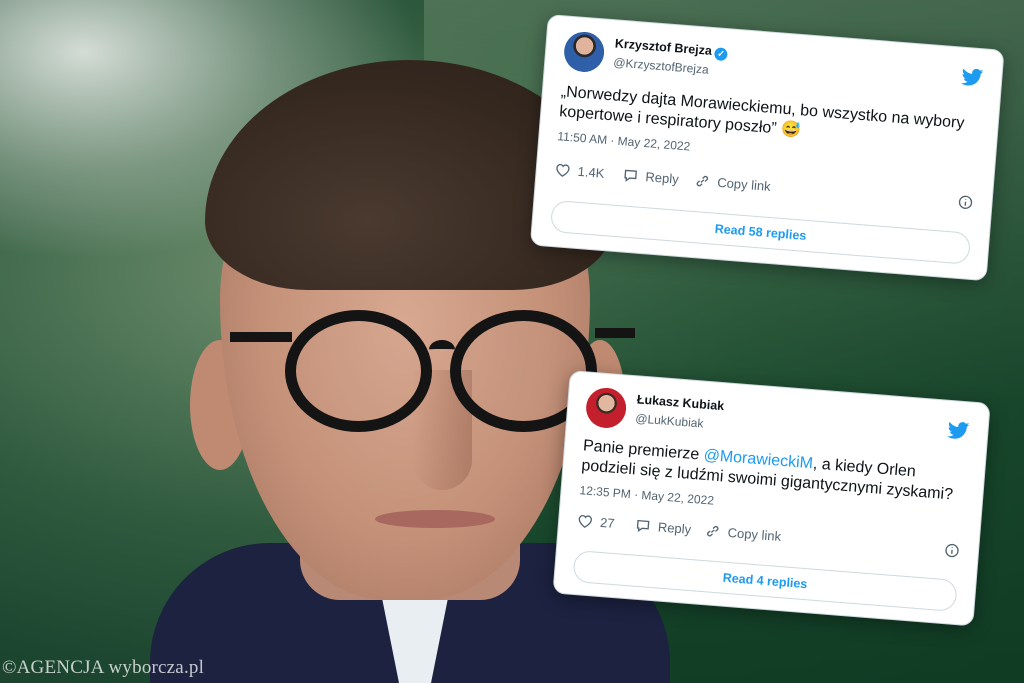  What do you see at coordinates (596, 522) in the screenshot?
I see `like-action: 27` at bounding box center [596, 522].